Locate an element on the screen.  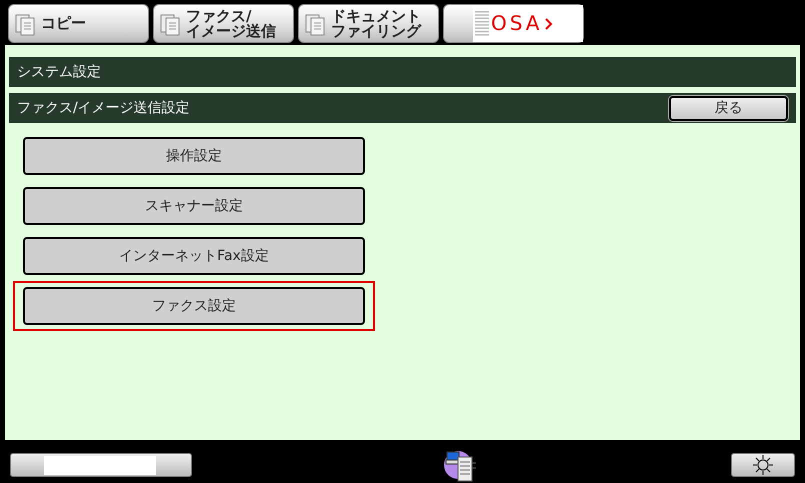
tab-label: ファイリング is located at coordinates (376, 31).